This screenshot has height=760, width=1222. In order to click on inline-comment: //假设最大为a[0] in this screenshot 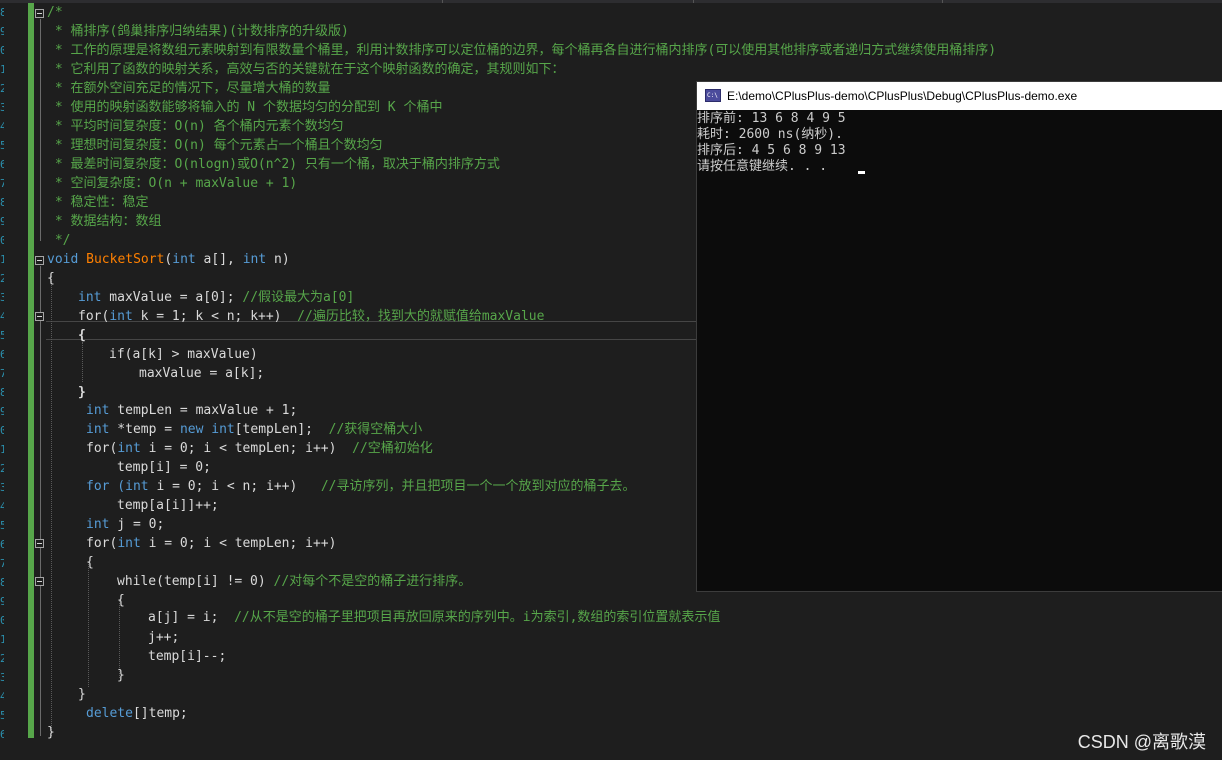, I will do `click(298, 297)`.